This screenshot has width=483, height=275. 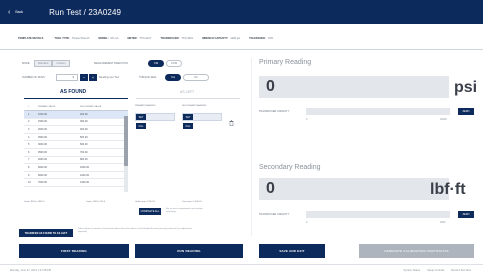 I want to click on secondary-fill-button: FILL, so click(x=188, y=126).